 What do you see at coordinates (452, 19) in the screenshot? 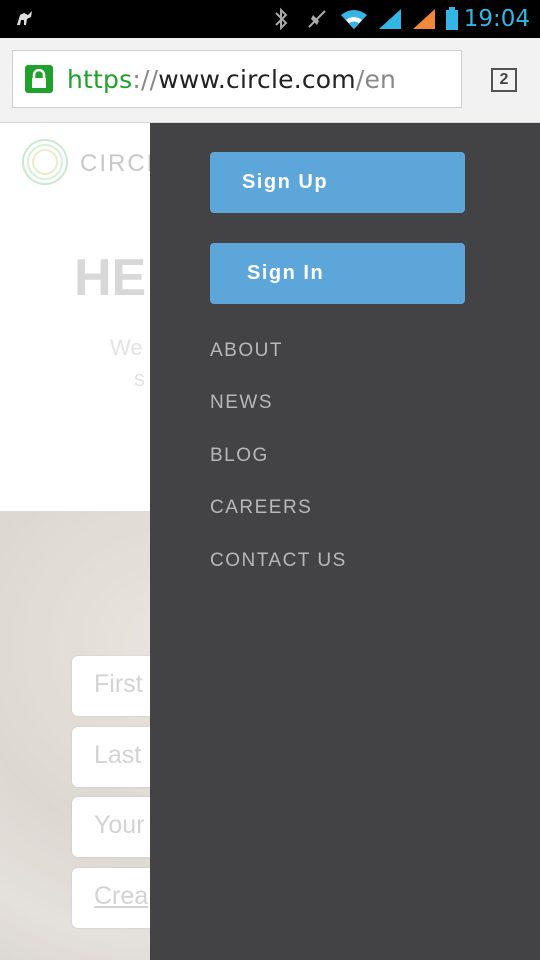
I see `battery-icon` at bounding box center [452, 19].